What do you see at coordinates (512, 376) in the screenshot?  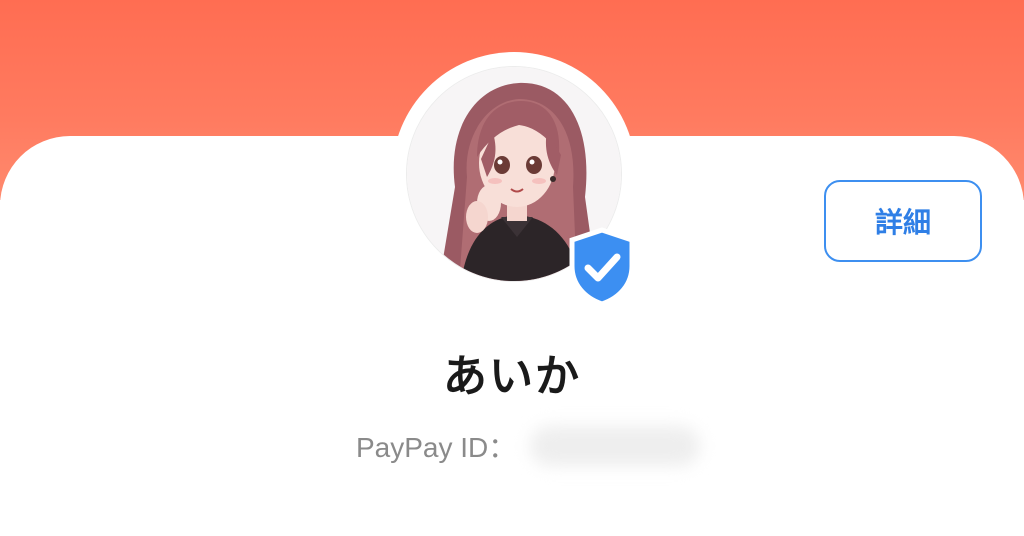 I see `user-name: あいか` at bounding box center [512, 376].